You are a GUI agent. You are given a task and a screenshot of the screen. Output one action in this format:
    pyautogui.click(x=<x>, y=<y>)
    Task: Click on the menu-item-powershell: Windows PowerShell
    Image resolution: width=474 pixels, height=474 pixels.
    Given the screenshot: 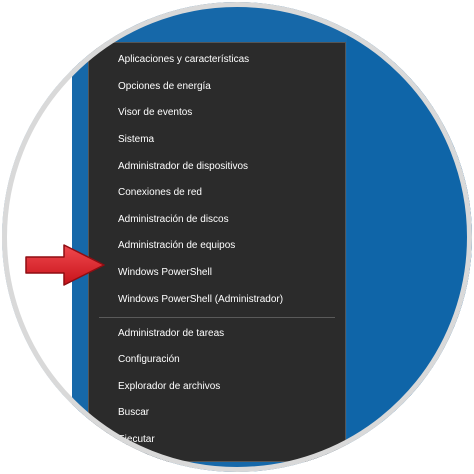 What is the action you would take?
    pyautogui.click(x=217, y=273)
    